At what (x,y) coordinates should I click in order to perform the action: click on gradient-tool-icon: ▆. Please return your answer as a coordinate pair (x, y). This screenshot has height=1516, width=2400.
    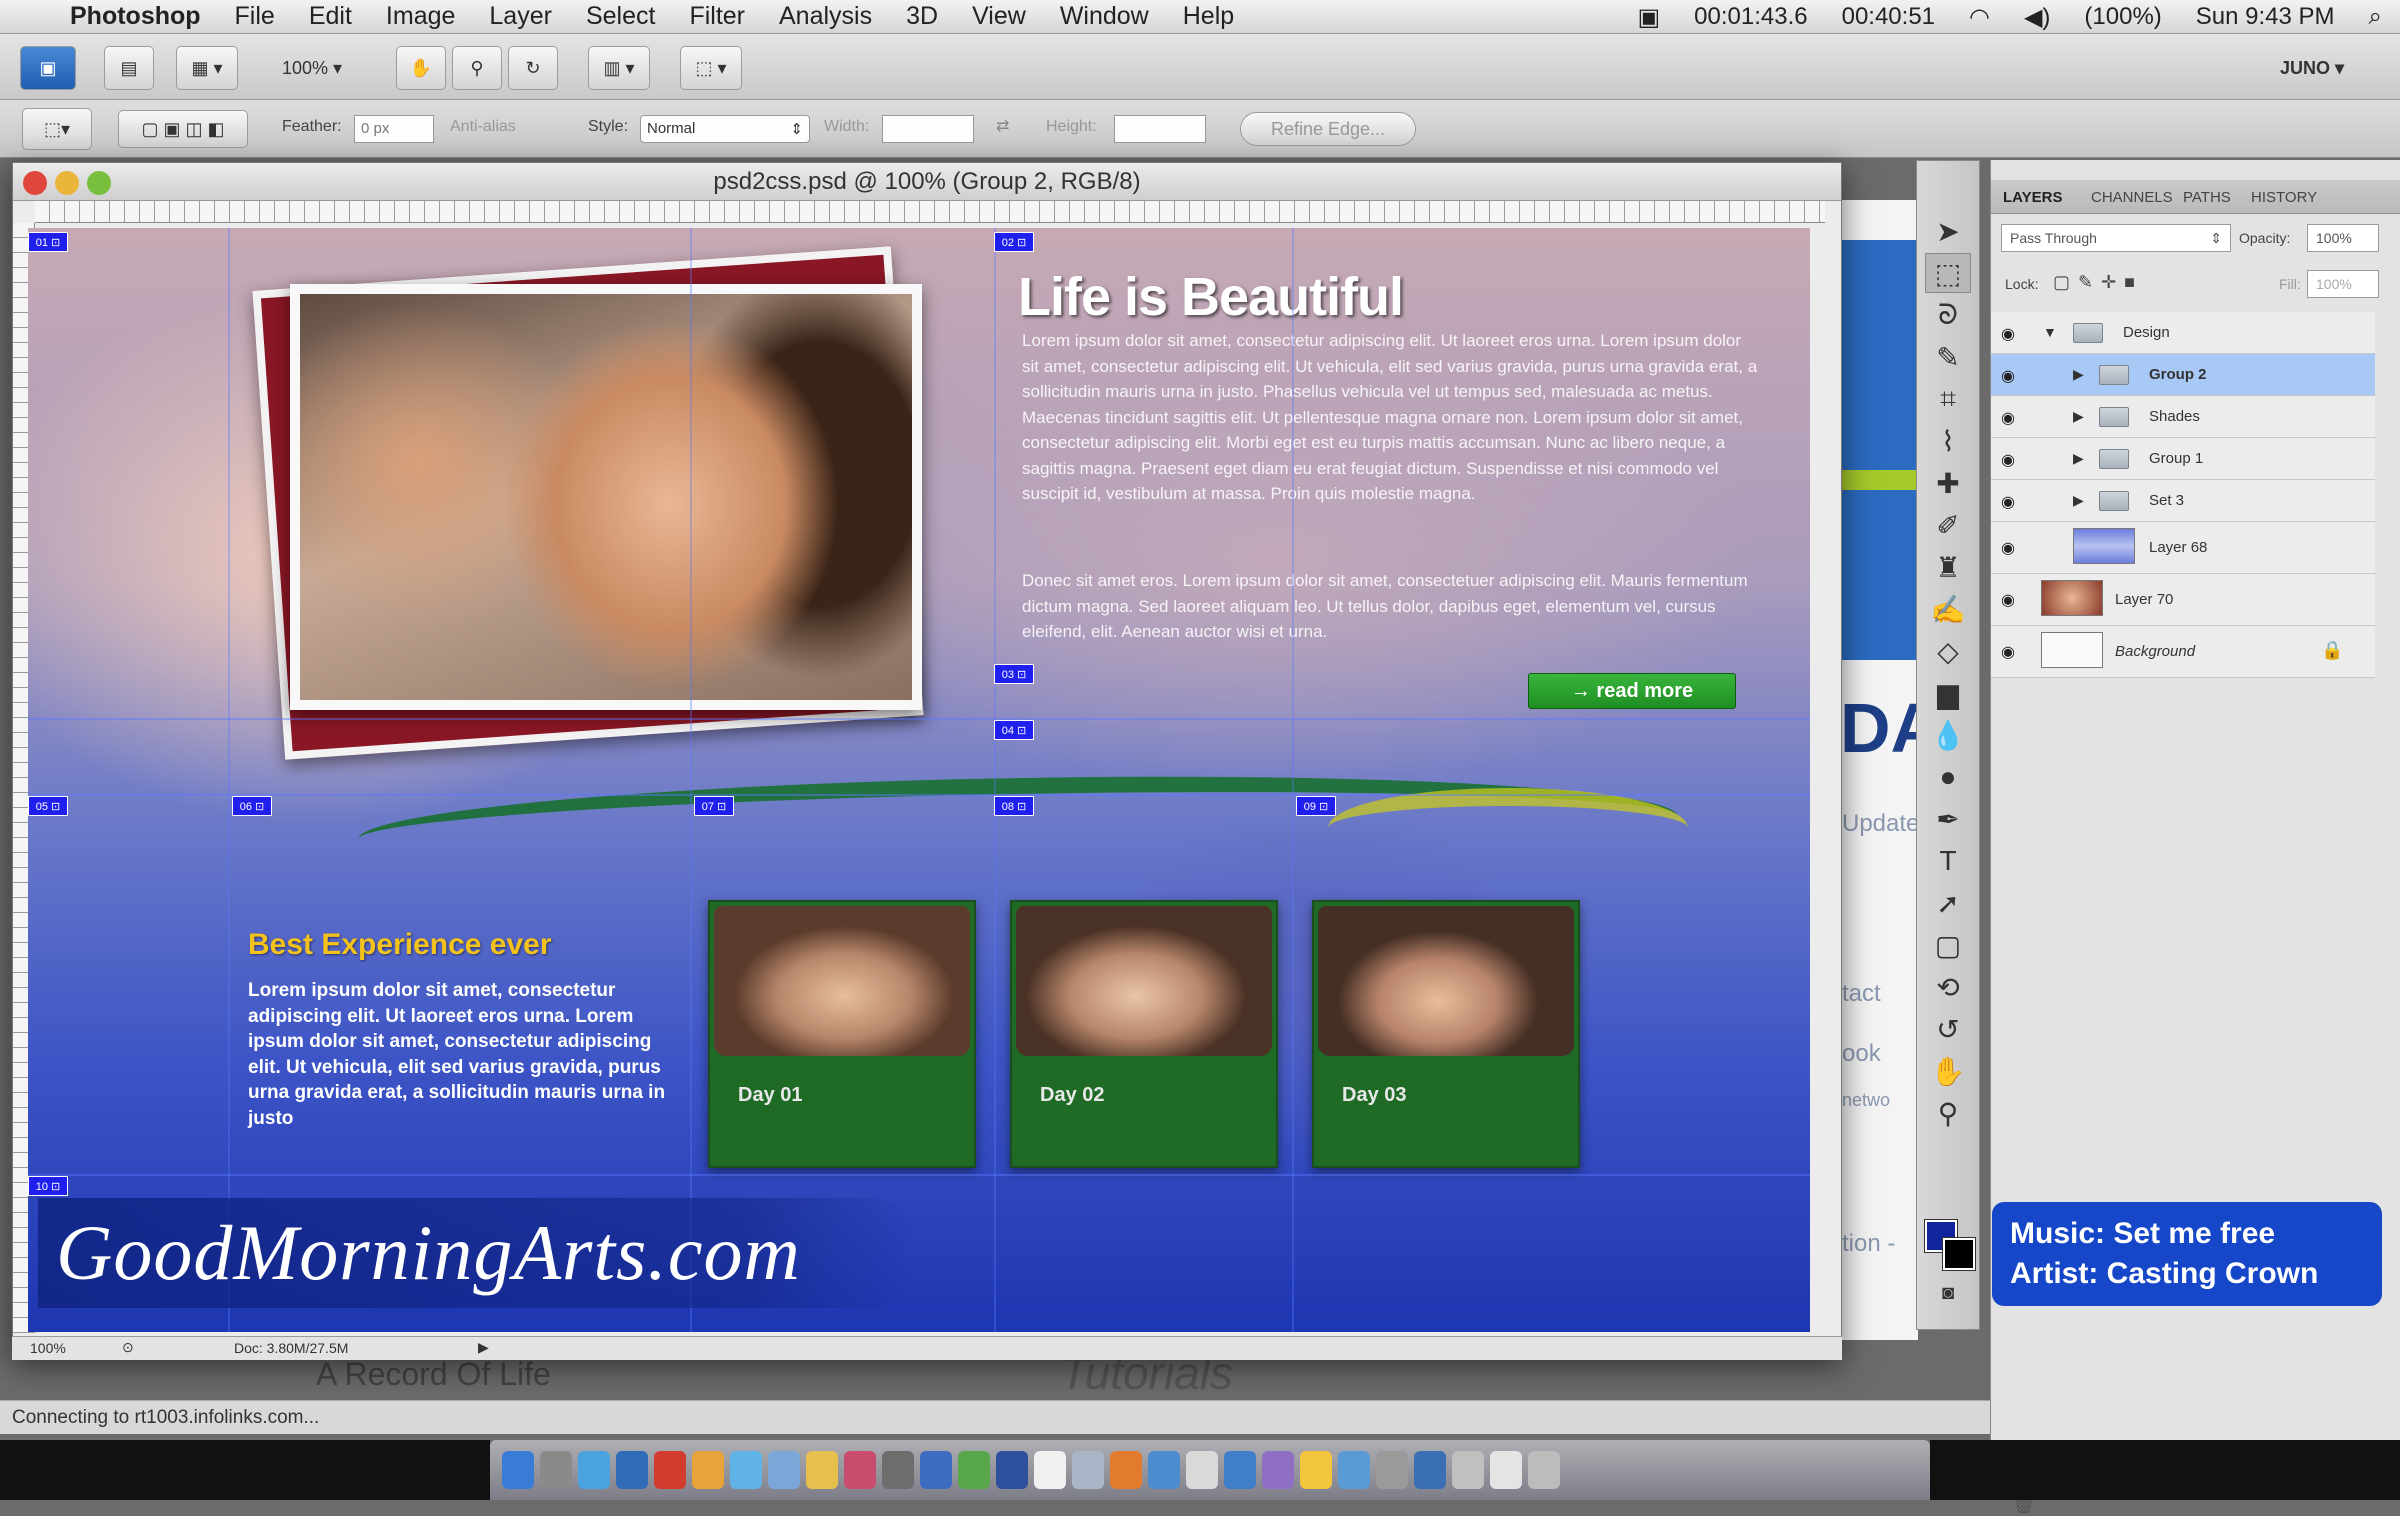
    Looking at the image, I should click on (1948, 693).